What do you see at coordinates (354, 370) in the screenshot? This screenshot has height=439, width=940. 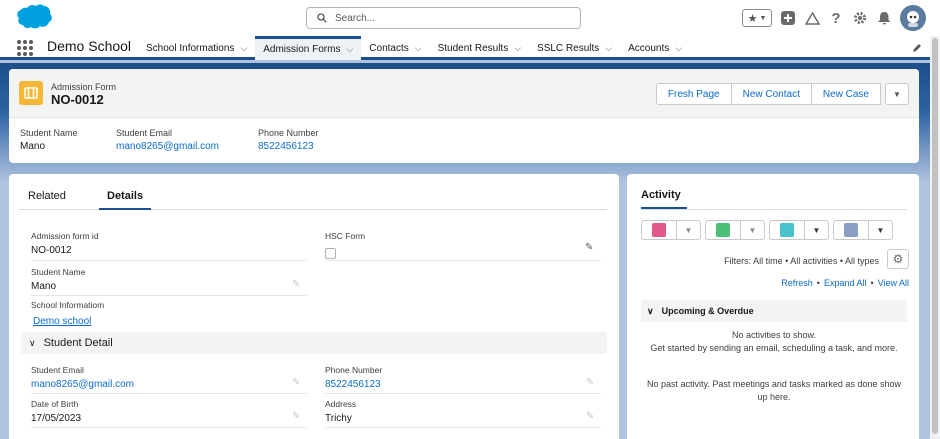 I see `field-label-phone-number: Phone Number` at bounding box center [354, 370].